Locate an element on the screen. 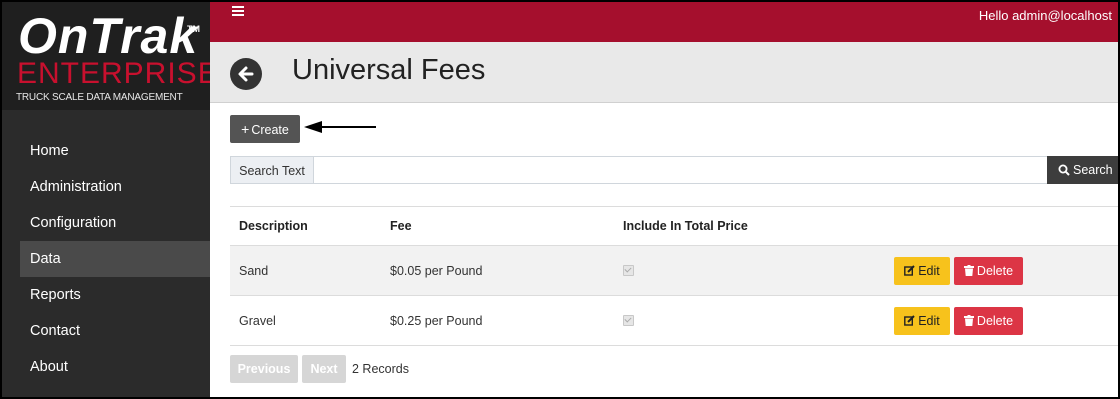 Image resolution: width=1120 pixels, height=399 pixels. search-icon is located at coordinates (1064, 170).